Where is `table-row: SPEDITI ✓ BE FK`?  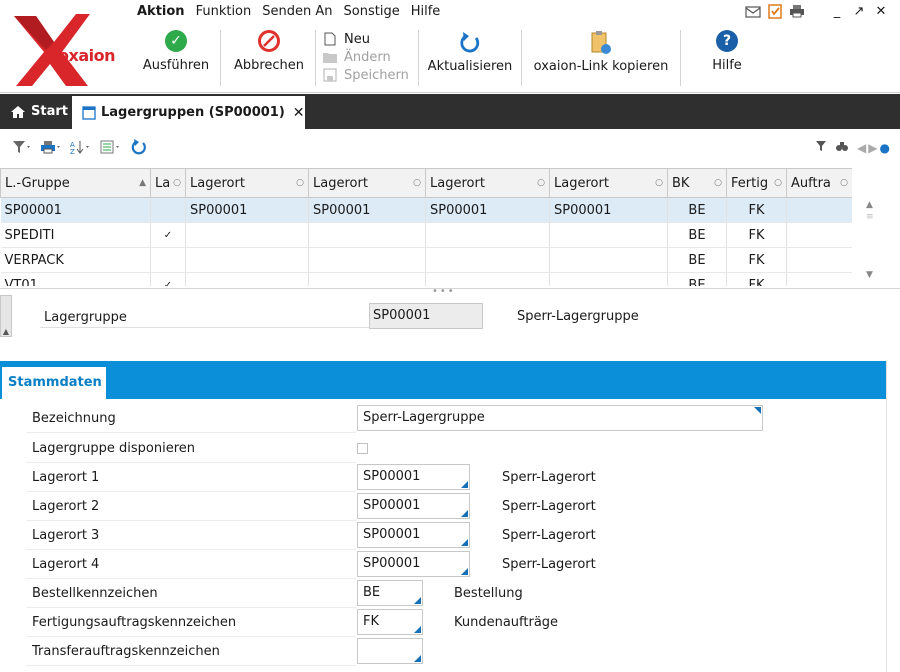 table-row: SPEDITI ✓ BE FK is located at coordinates (426, 235).